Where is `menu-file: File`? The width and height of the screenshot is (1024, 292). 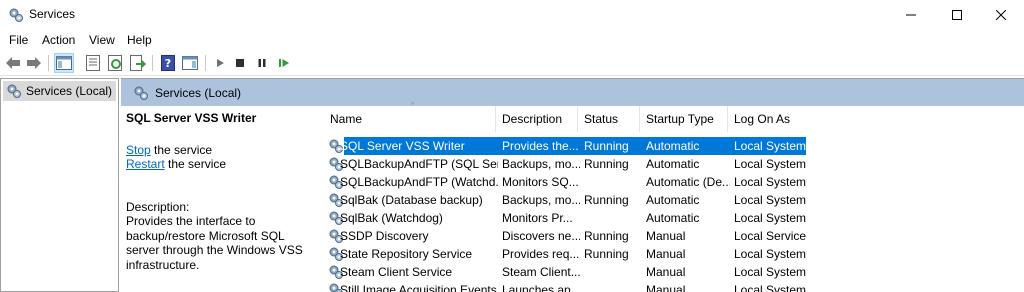
menu-file: File is located at coordinates (18, 40).